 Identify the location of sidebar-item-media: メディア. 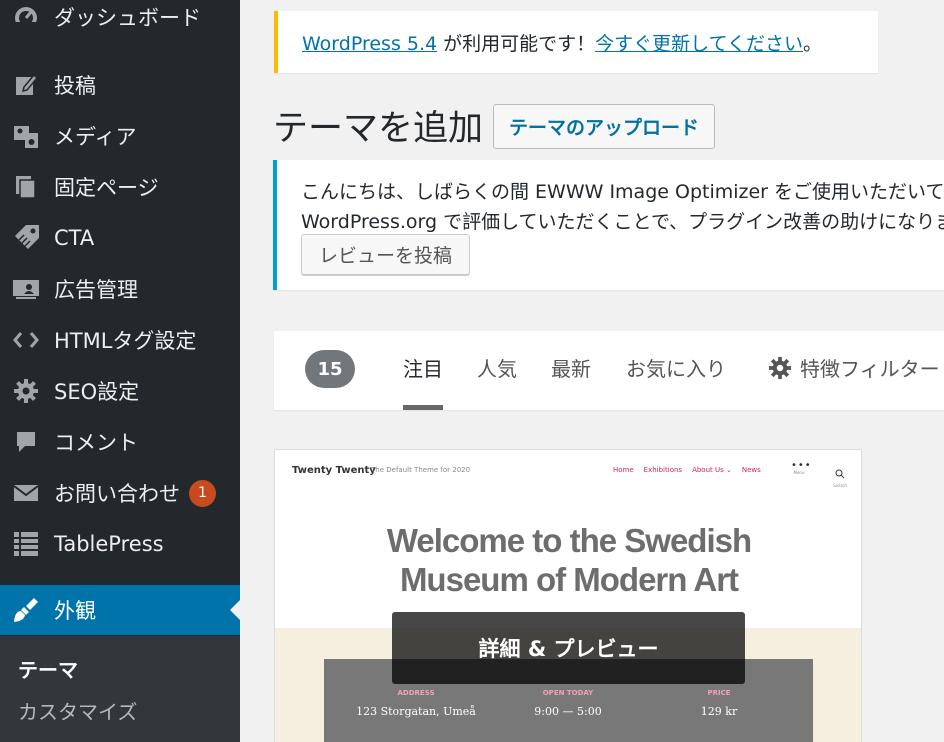
(120, 136).